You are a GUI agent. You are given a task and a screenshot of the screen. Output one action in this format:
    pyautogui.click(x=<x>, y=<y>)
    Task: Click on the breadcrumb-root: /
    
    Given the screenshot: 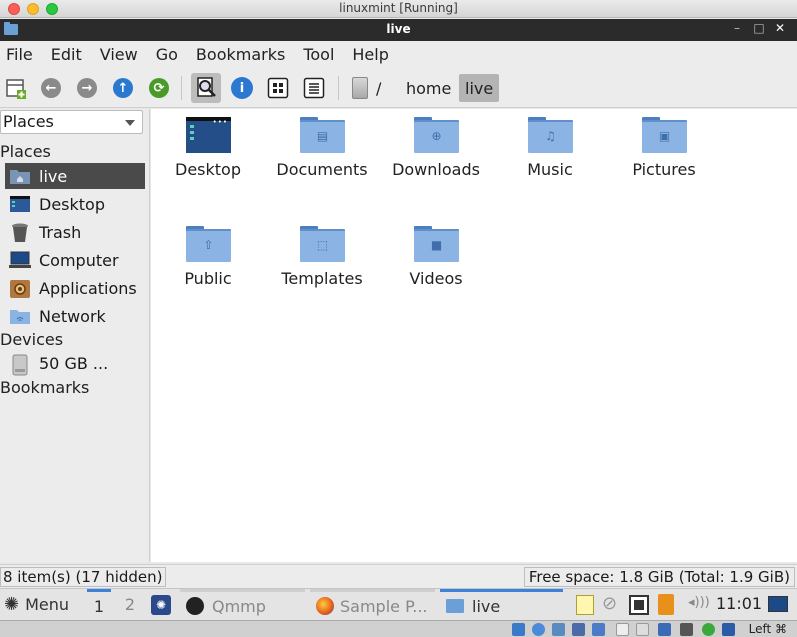 What is the action you would take?
    pyautogui.click(x=378, y=88)
    